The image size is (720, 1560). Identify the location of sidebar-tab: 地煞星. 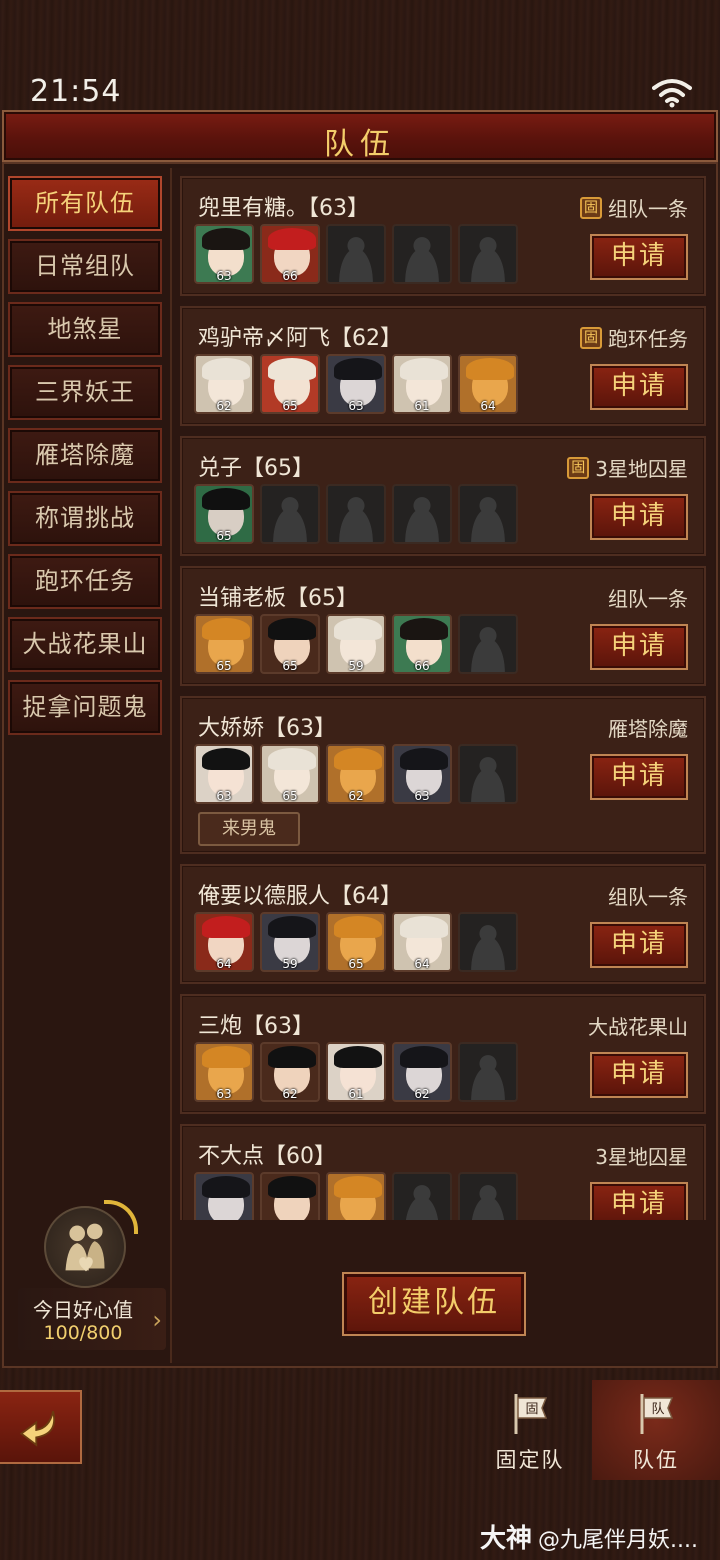
(85, 329).